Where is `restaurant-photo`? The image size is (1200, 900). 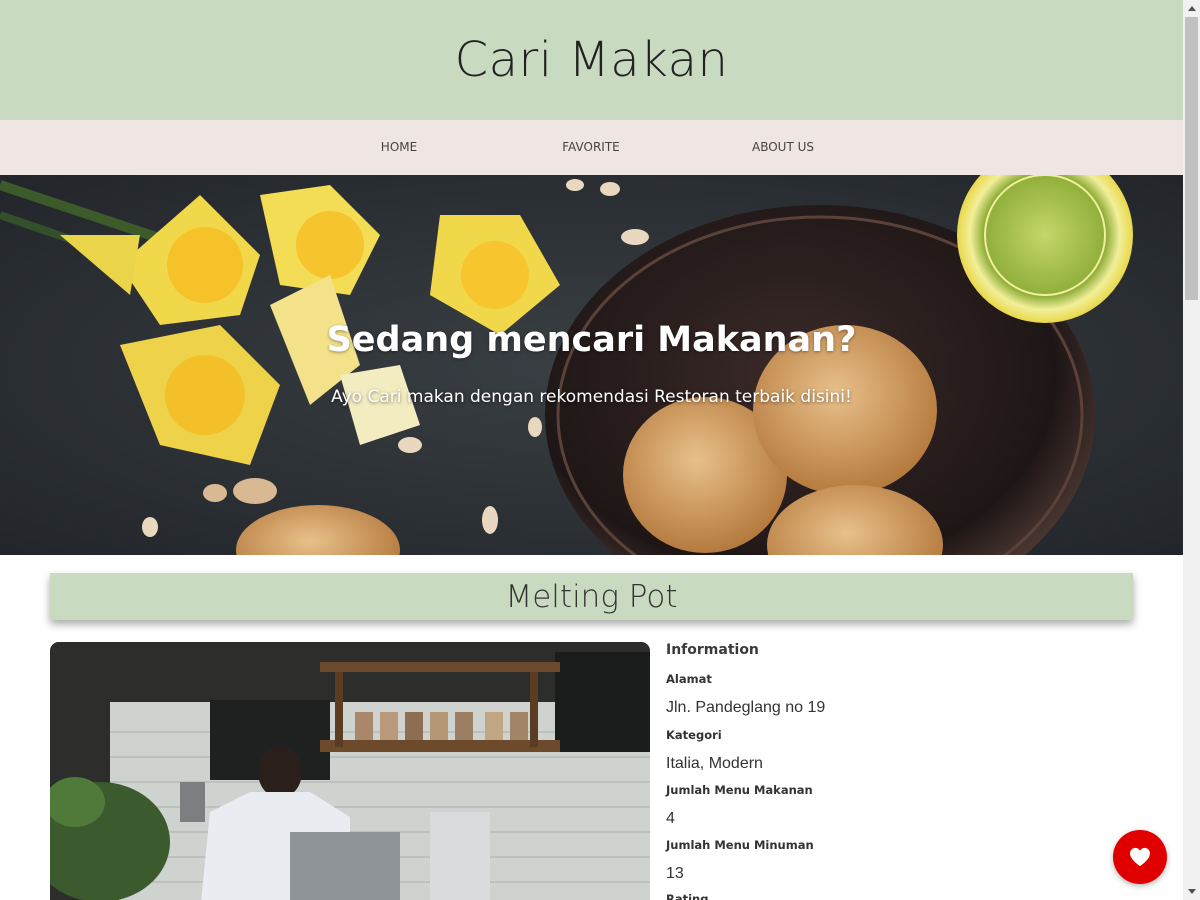
restaurant-photo is located at coordinates (350, 771).